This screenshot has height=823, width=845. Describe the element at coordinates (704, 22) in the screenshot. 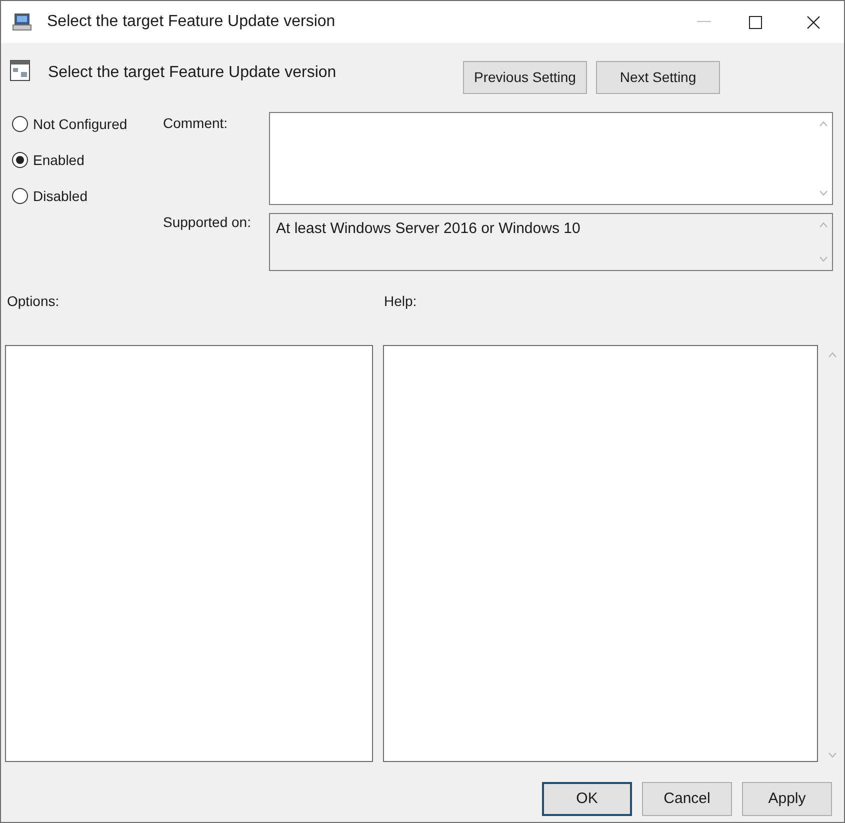

I see `minimize-icon` at that location.